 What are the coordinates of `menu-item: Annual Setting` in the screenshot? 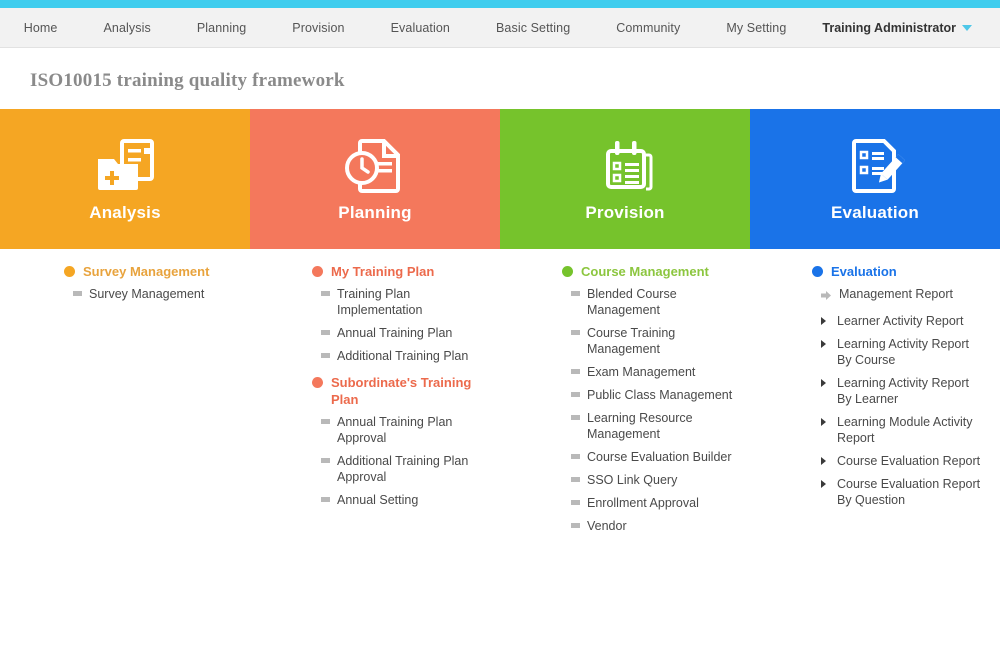 It's located at (399, 500).